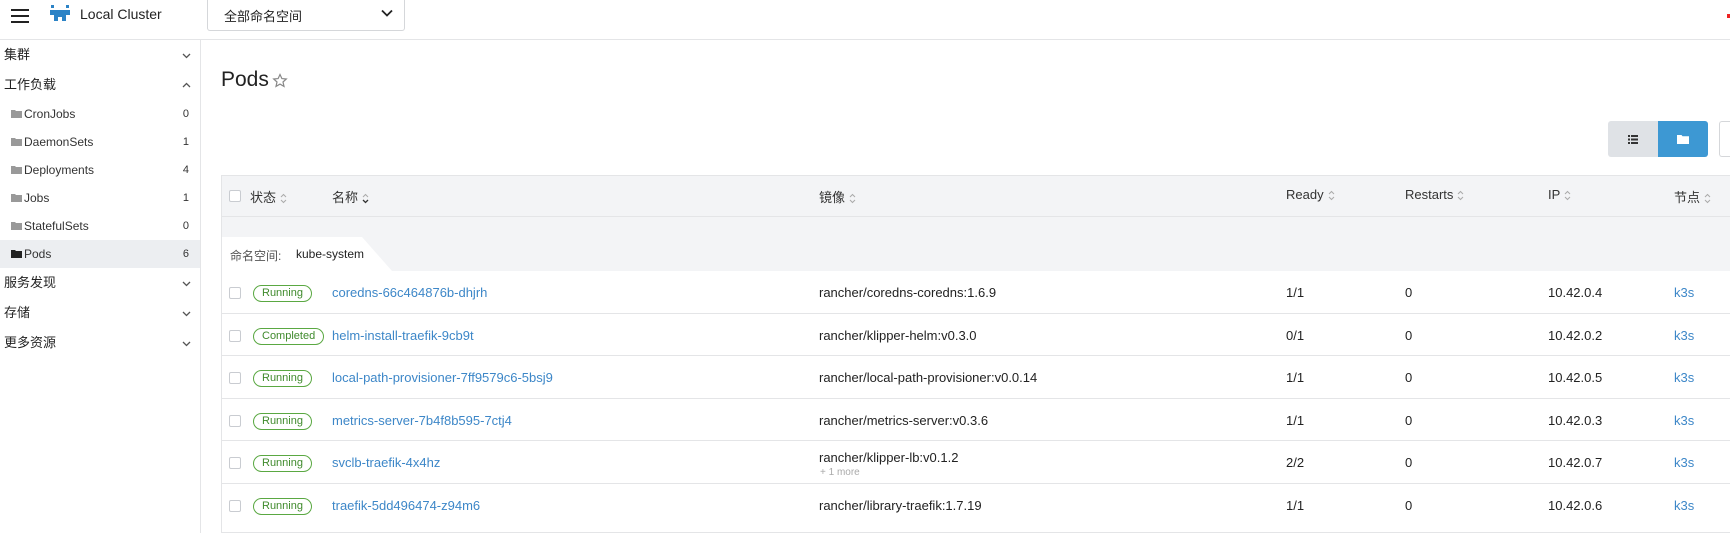 This screenshot has height=533, width=1730. What do you see at coordinates (442, 377) in the screenshot?
I see `pod-name-link: local-path-provisioner-7ff9579c6-5bsj9` at bounding box center [442, 377].